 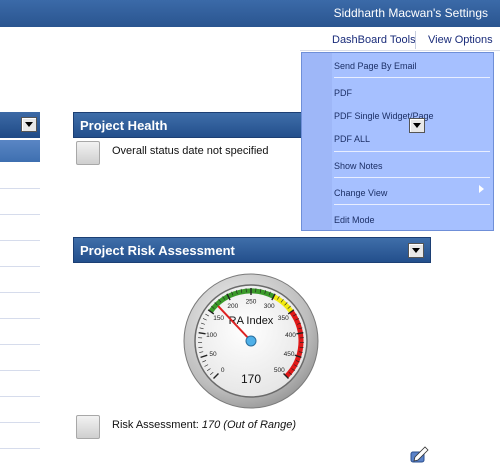 I want to click on risk-assessment-line: Risk Assessment: 170 (Out of Range), so click(x=204, y=425).